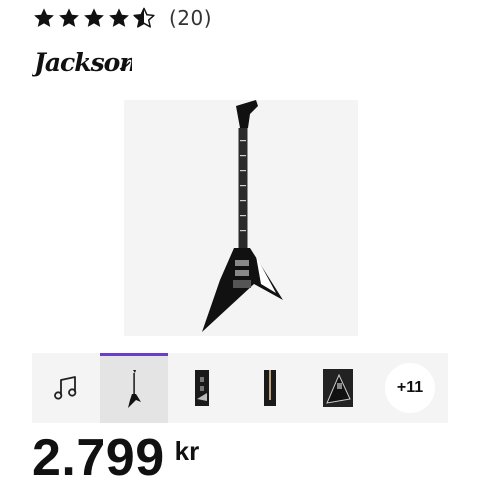 This screenshot has width=480, height=490. I want to click on thumbnail-guitar-body, so click(202, 388).